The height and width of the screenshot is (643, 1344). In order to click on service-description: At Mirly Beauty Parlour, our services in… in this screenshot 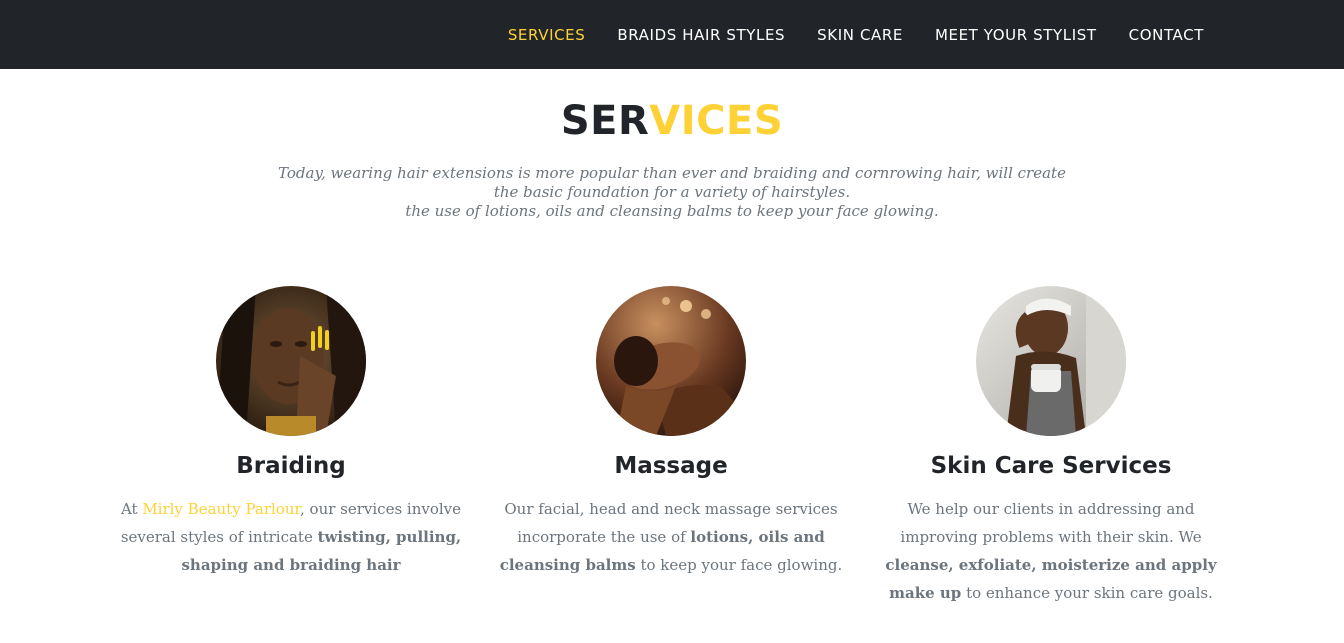, I will do `click(291, 537)`.